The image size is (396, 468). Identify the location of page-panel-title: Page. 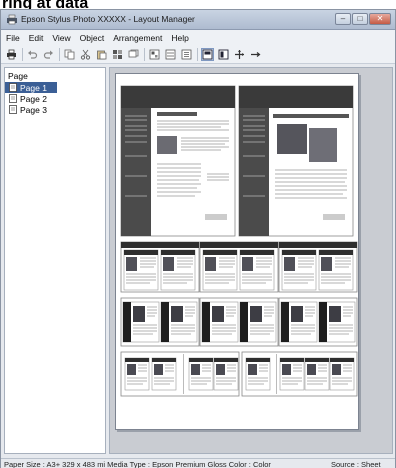
(18, 76).